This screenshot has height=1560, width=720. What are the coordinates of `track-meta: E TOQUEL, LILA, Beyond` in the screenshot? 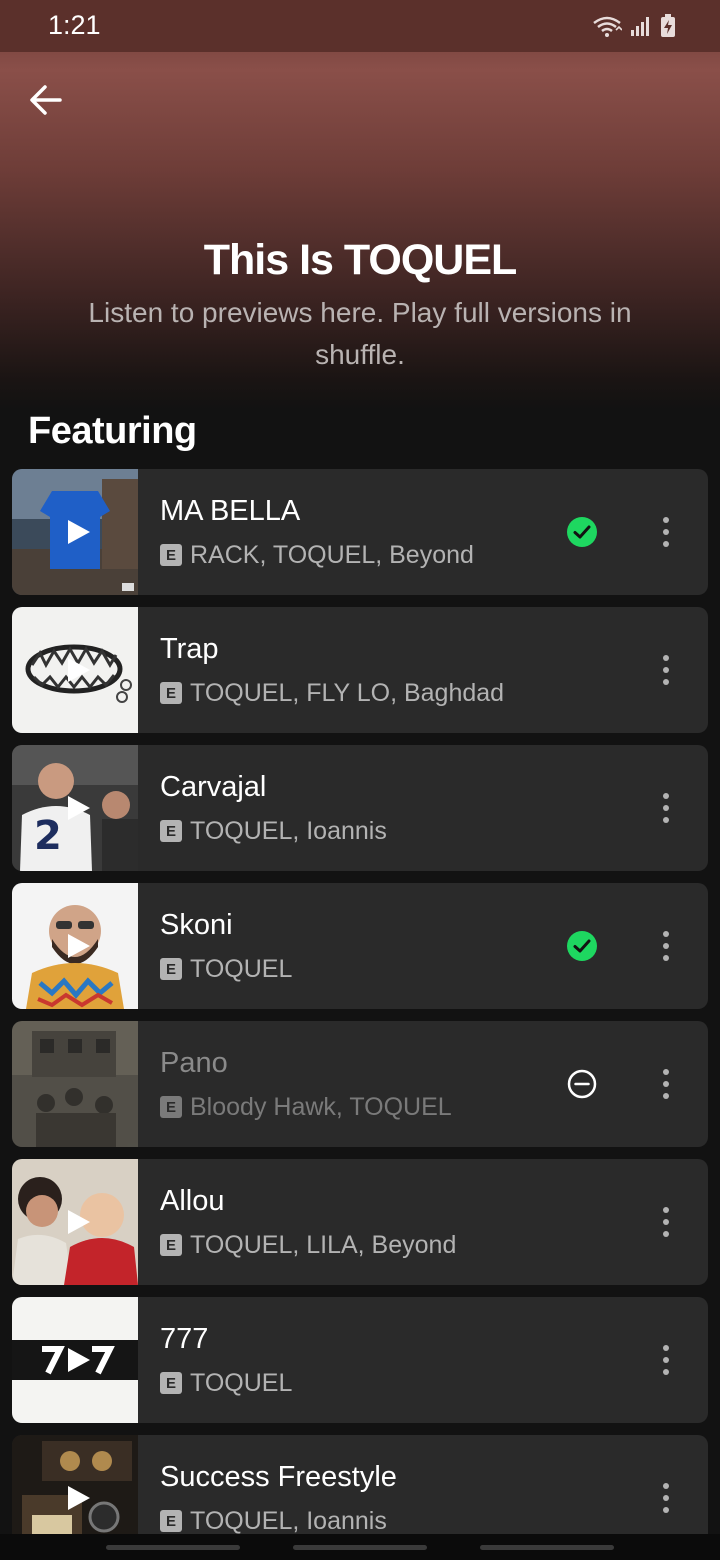 It's located at (308, 1245).